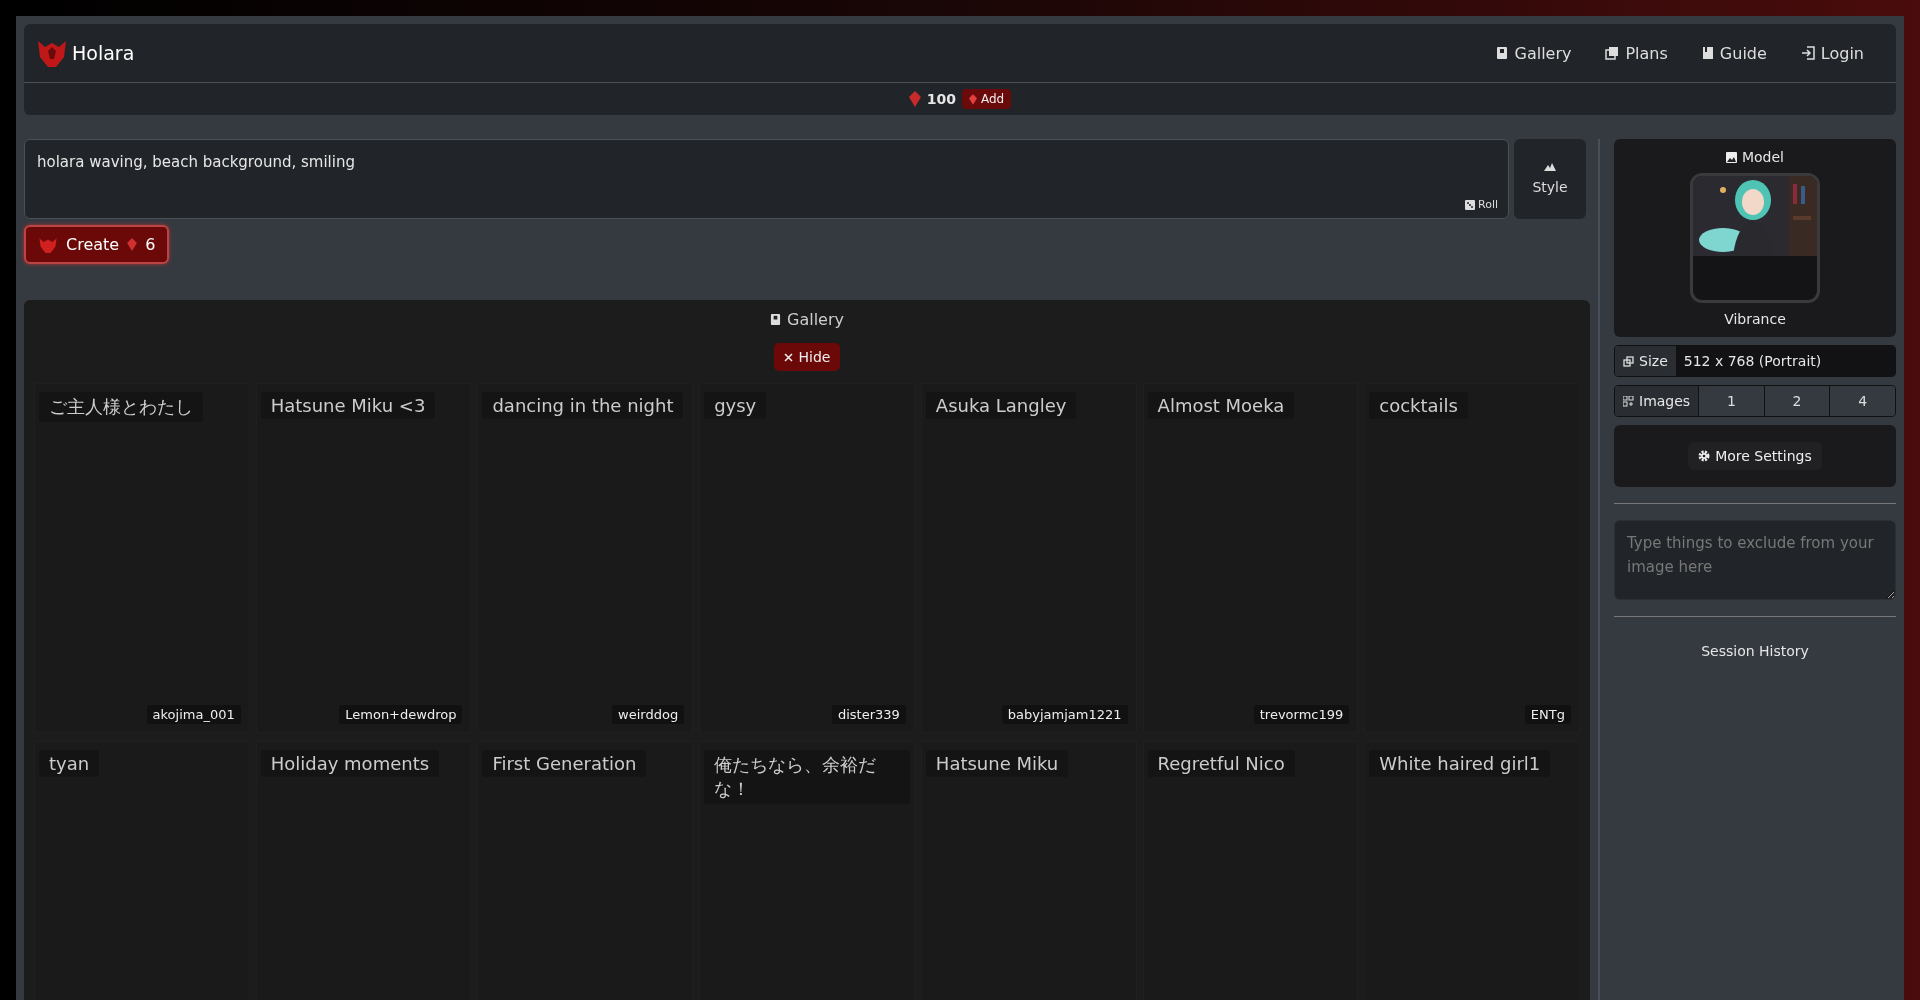 Image resolution: width=1920 pixels, height=1000 pixels. What do you see at coordinates (1418, 405) in the screenshot?
I see `image-title: cocktails` at bounding box center [1418, 405].